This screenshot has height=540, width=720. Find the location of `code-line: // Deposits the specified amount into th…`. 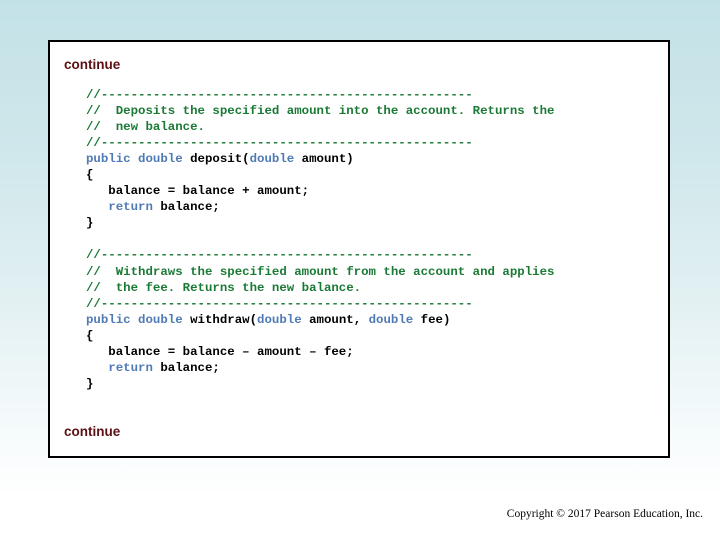

code-line: // Deposits the specified amount into th… is located at coordinates (320, 111).